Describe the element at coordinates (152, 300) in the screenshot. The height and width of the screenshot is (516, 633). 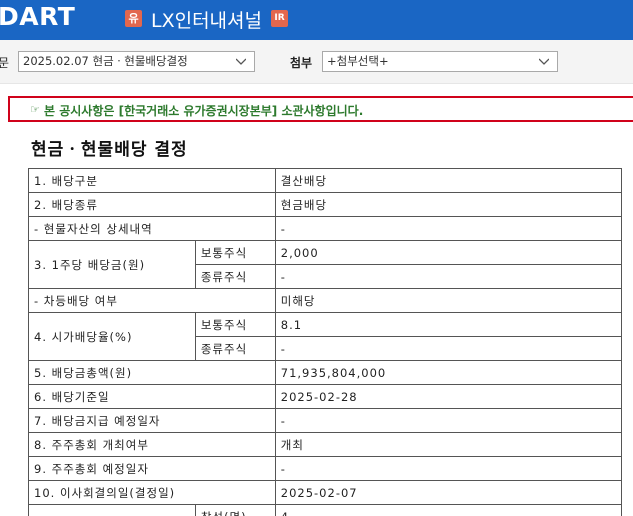
I see `row-label: - 차등배당 여부` at that location.